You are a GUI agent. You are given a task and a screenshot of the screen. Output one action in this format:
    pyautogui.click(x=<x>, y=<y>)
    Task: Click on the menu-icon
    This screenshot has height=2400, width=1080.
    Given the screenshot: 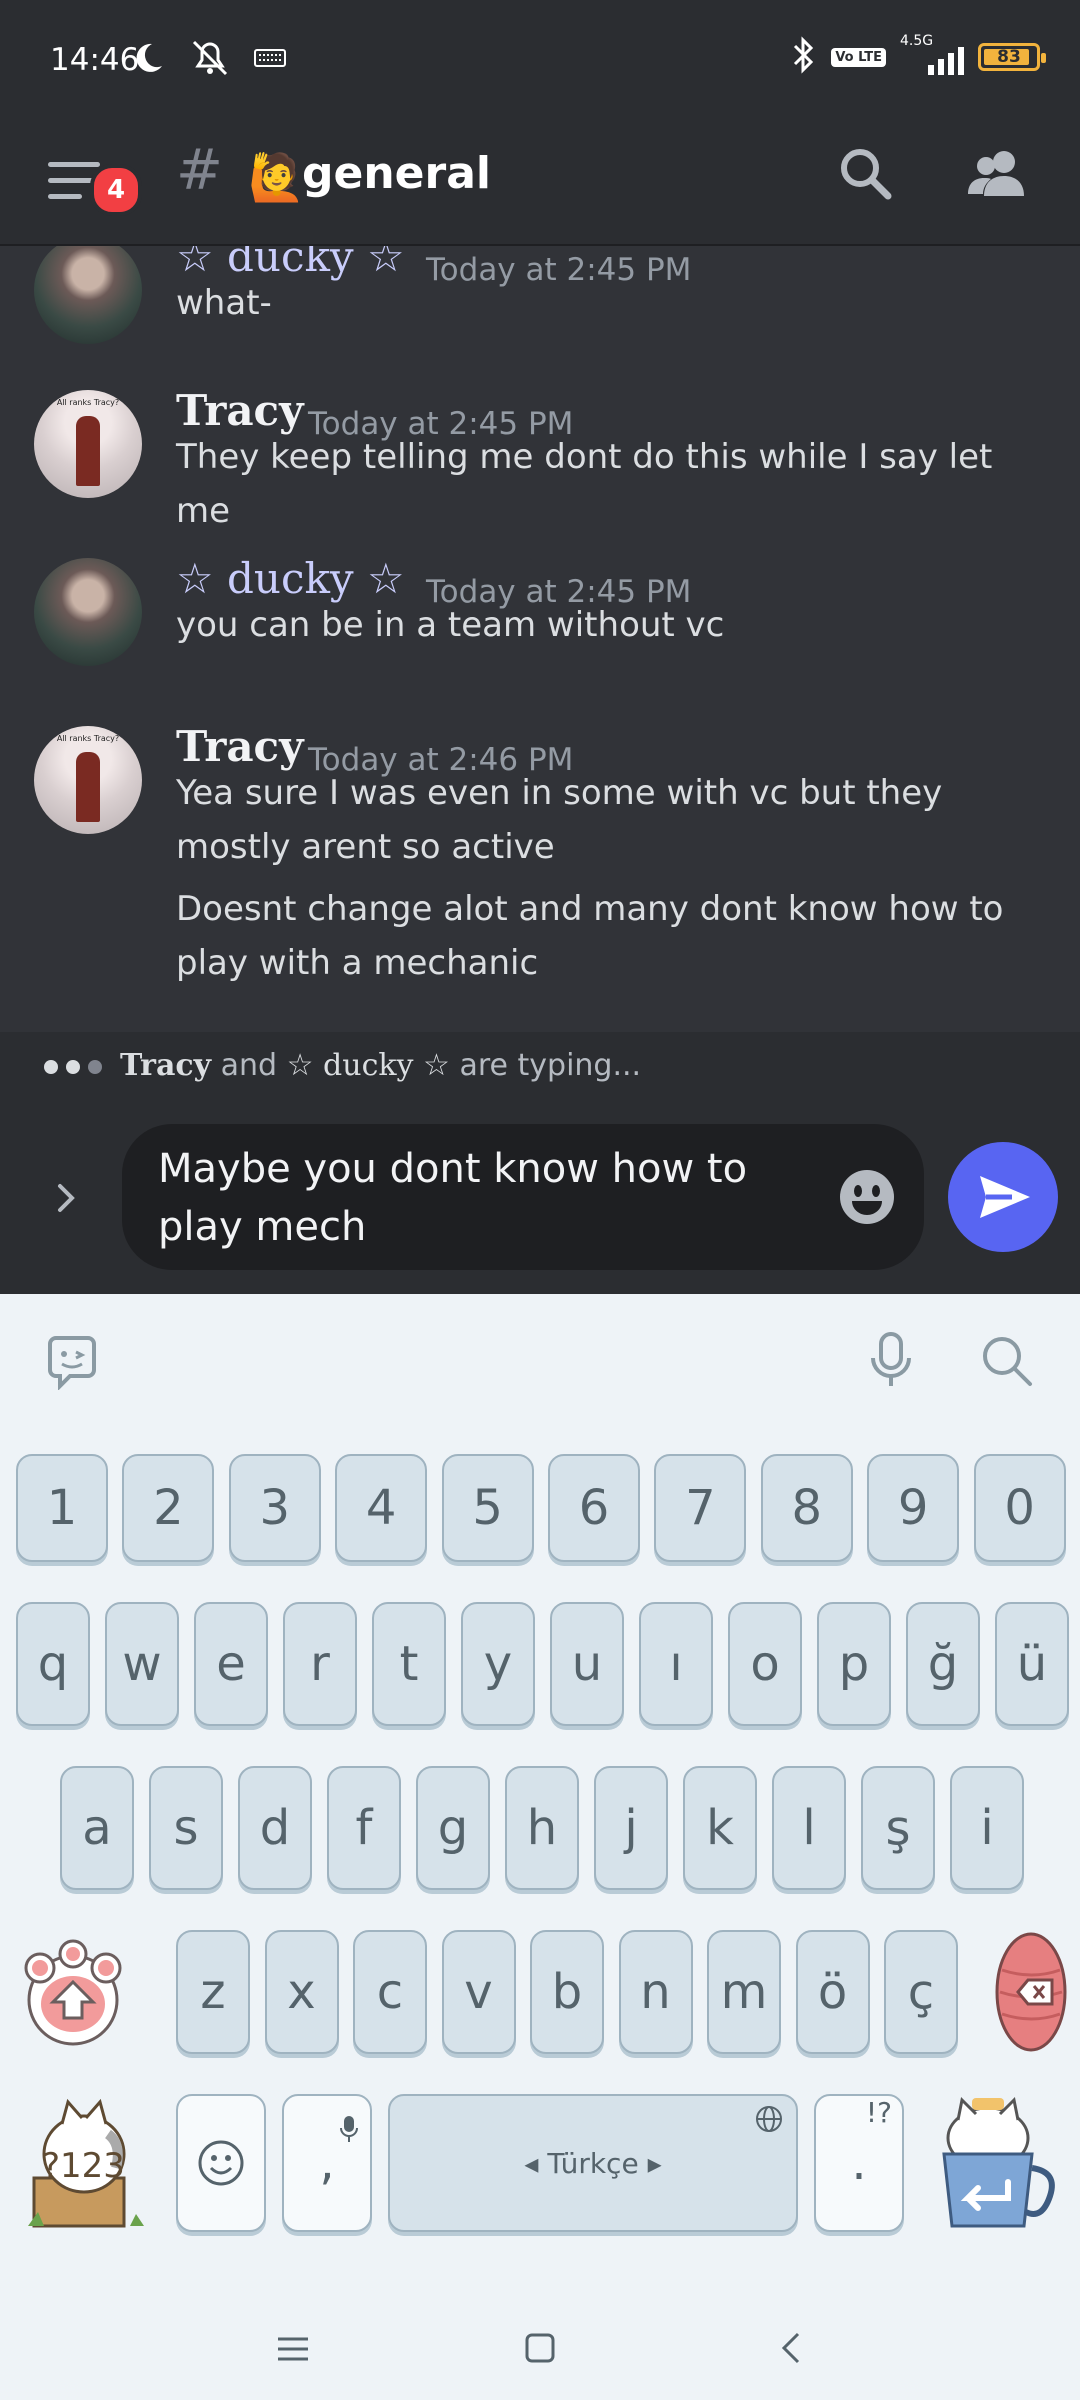 What is the action you would take?
    pyautogui.click(x=74, y=164)
    